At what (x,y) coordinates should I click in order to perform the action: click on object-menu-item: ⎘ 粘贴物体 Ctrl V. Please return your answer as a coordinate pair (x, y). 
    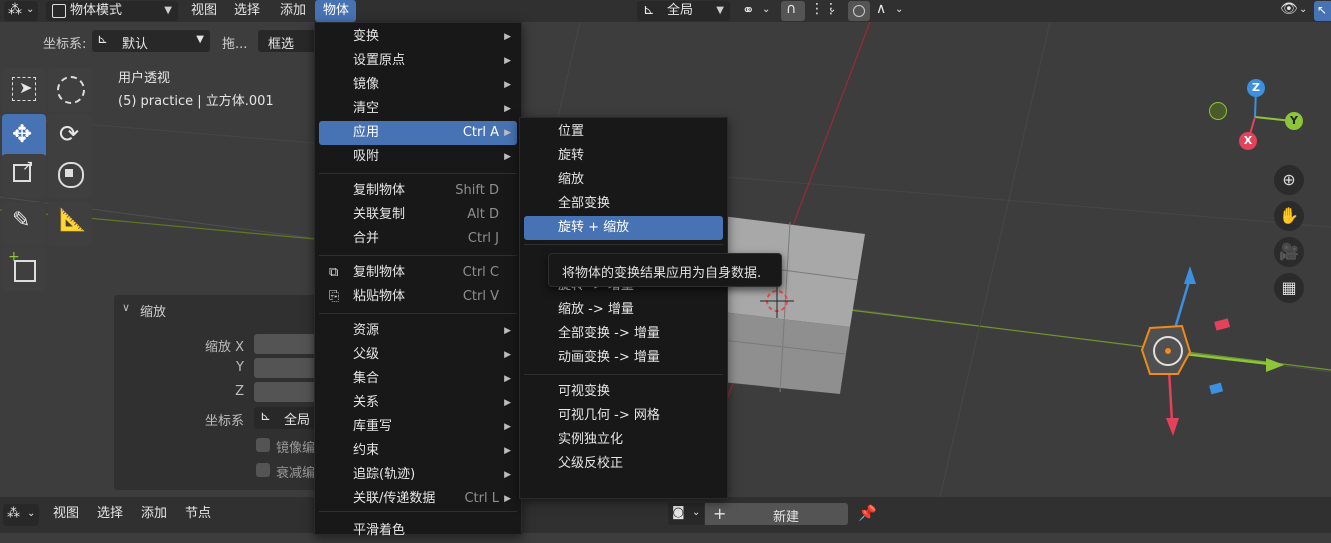
    Looking at the image, I should click on (418, 297).